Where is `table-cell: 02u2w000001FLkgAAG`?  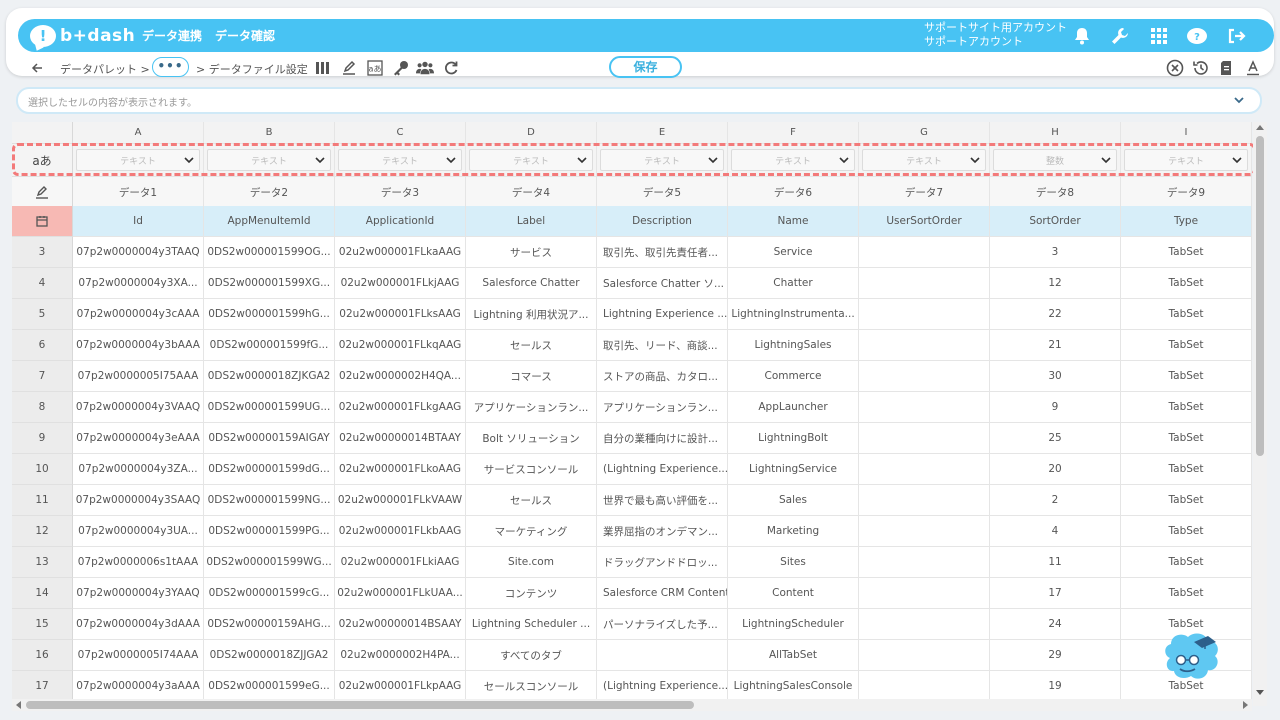
table-cell: 02u2w000001FLkgAAG is located at coordinates (400, 407).